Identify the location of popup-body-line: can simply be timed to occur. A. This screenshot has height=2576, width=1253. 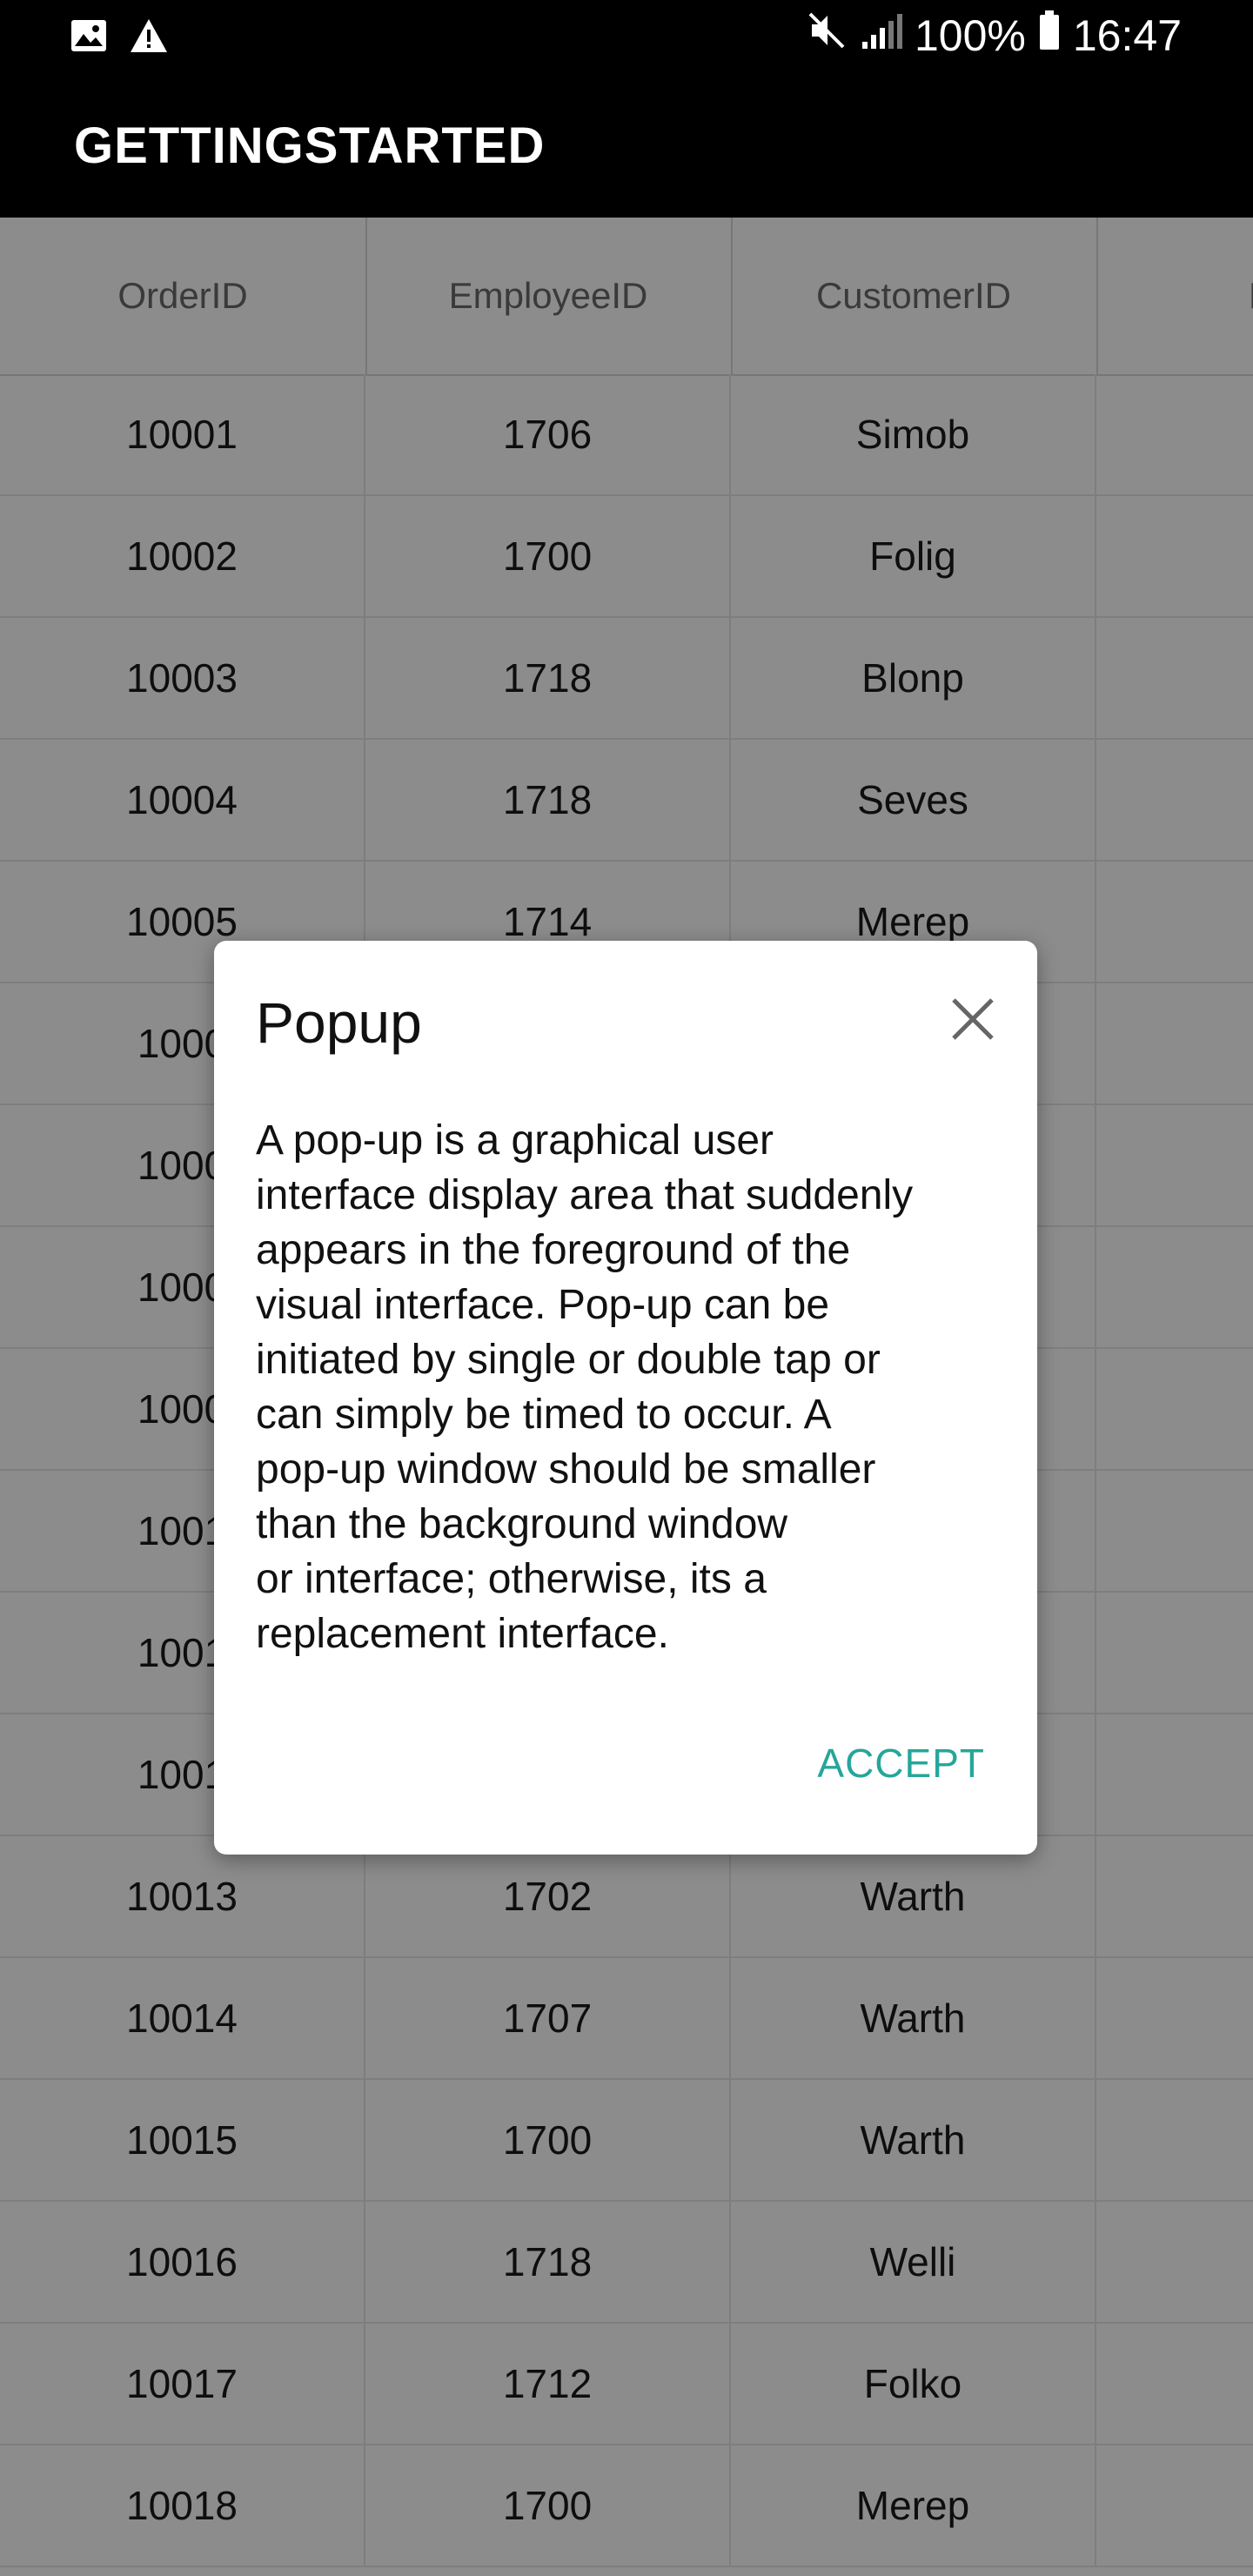
(544, 1415).